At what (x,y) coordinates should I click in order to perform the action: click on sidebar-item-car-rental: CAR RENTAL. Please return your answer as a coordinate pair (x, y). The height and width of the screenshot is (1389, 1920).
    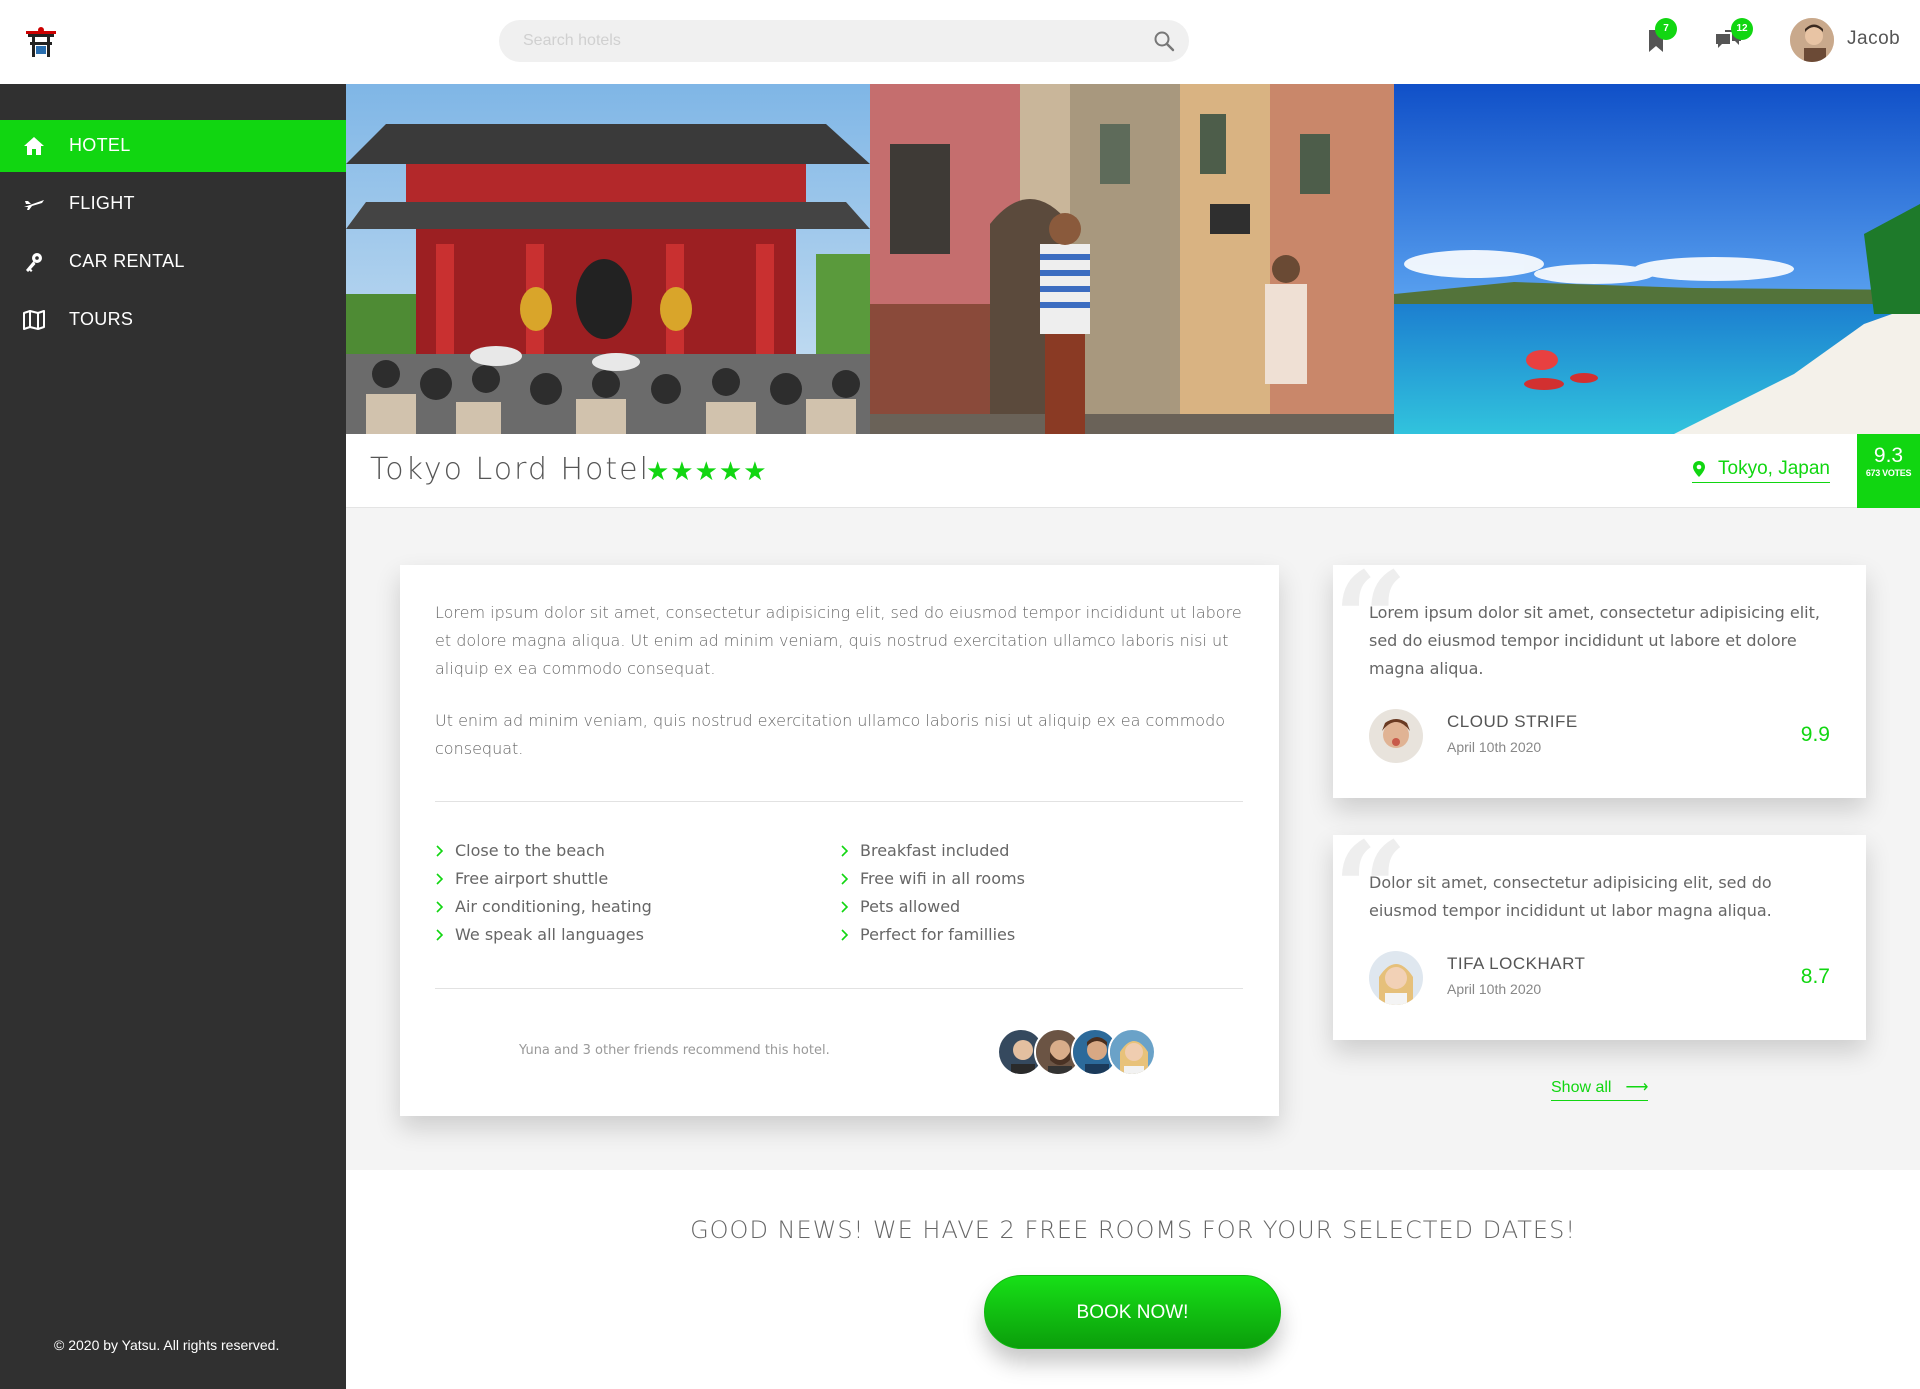
    Looking at the image, I should click on (173, 262).